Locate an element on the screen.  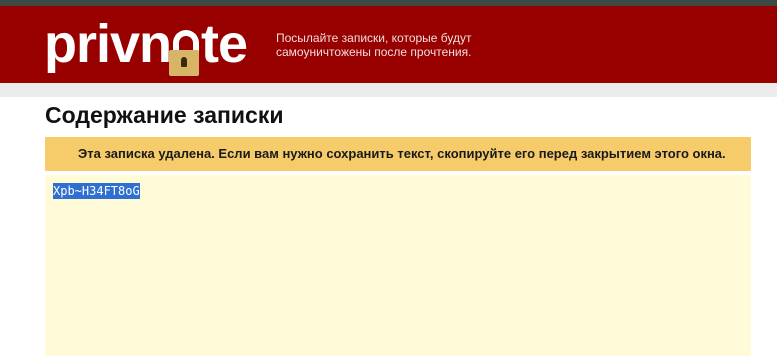
page-title: Содержание записки is located at coordinates (164, 115).